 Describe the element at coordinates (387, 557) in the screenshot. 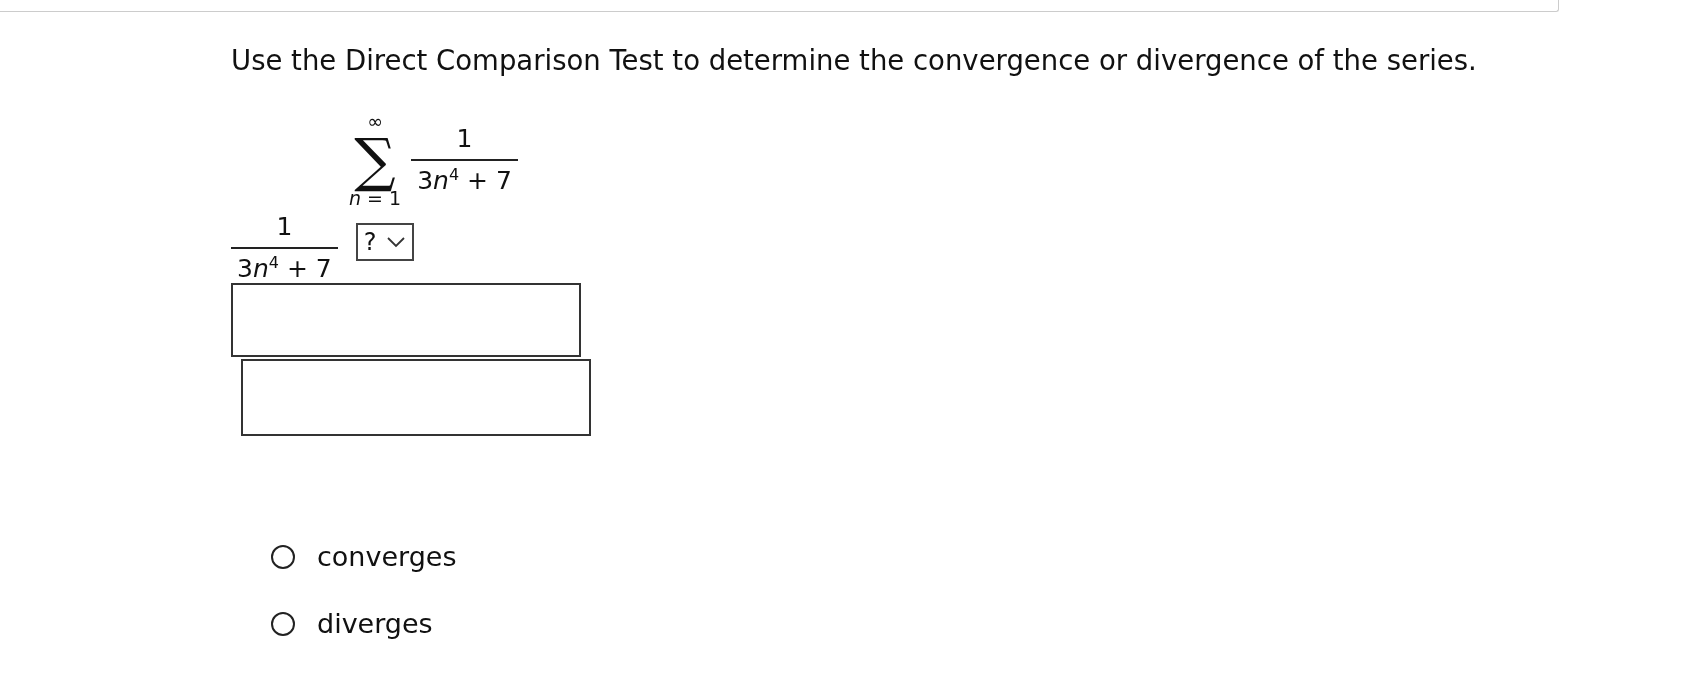

I see `option-label: converges` at that location.